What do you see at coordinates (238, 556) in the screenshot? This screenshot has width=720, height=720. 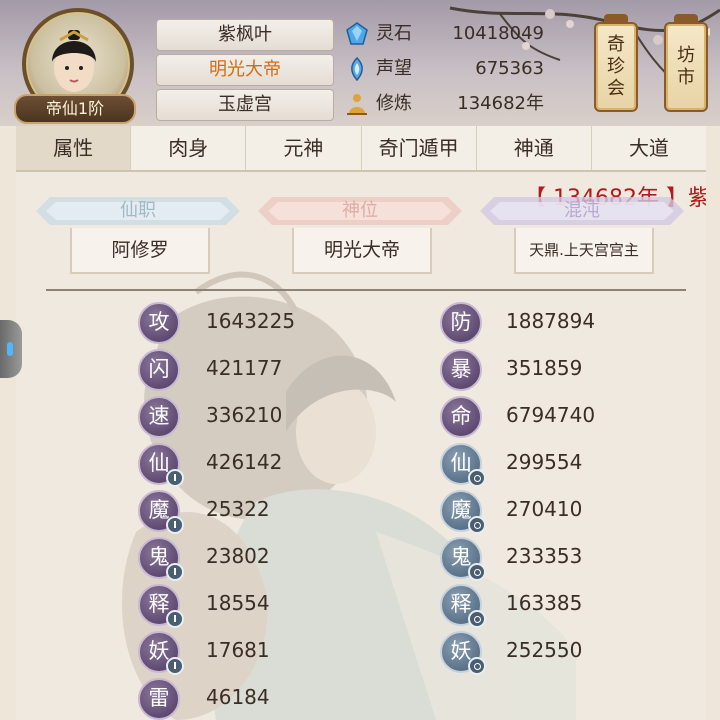 I see `stat-ghost-attack-value: 23802` at bounding box center [238, 556].